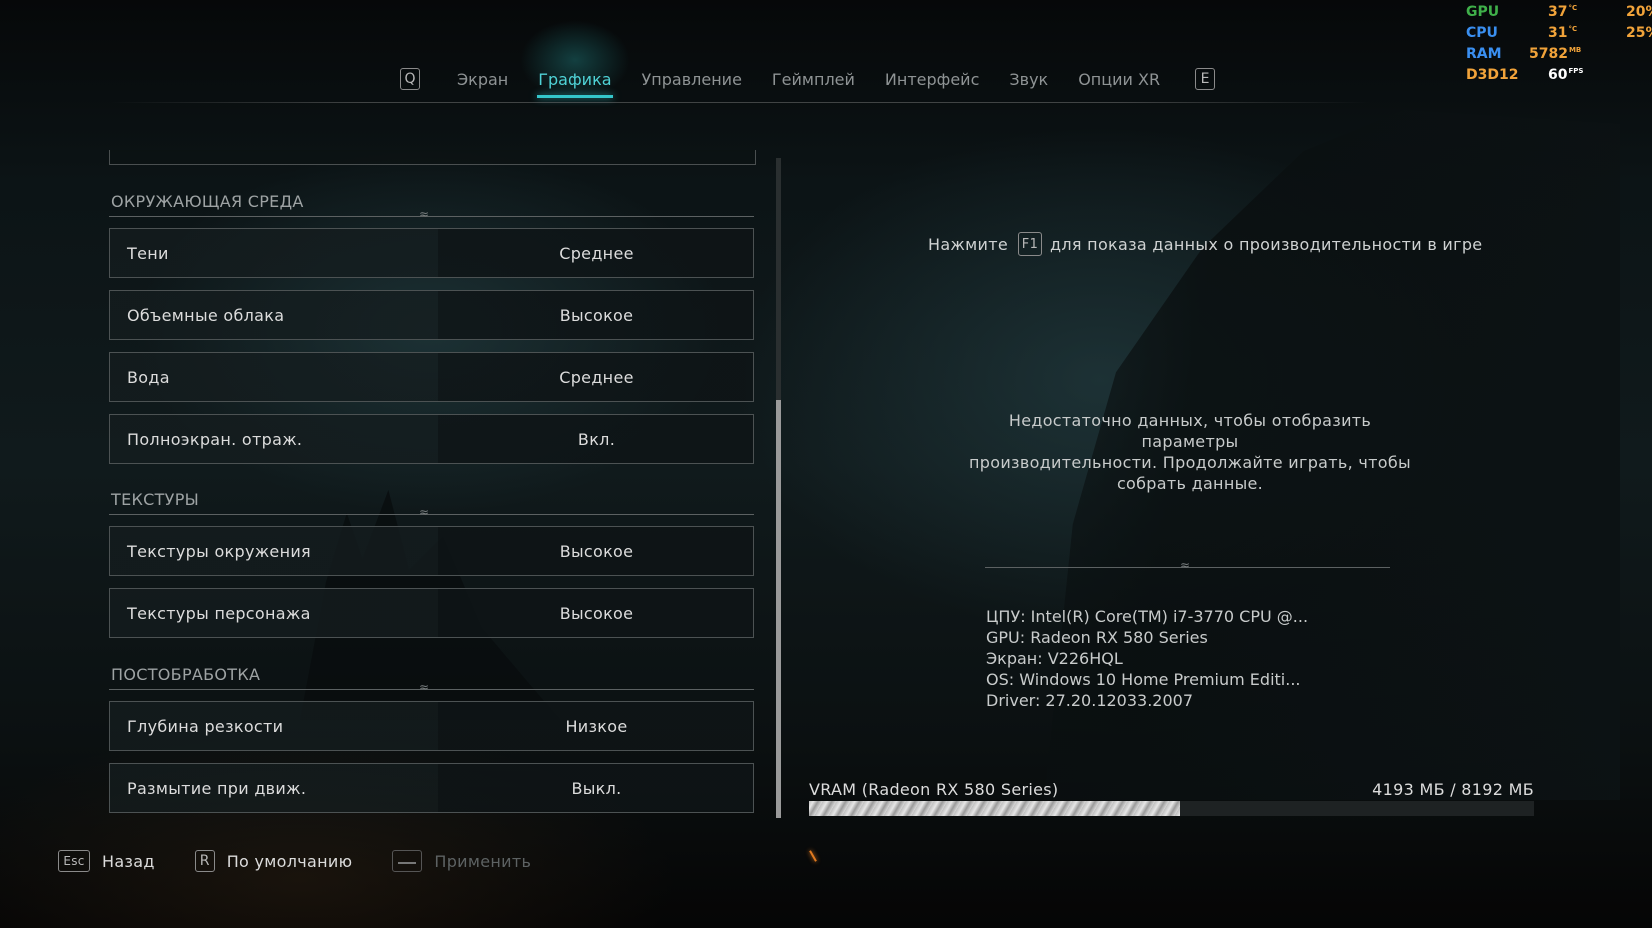 Image resolution: width=1652 pixels, height=928 pixels. Describe the element at coordinates (219, 613) in the screenshot. I see `setting-label: Текстуры персонажа` at that location.